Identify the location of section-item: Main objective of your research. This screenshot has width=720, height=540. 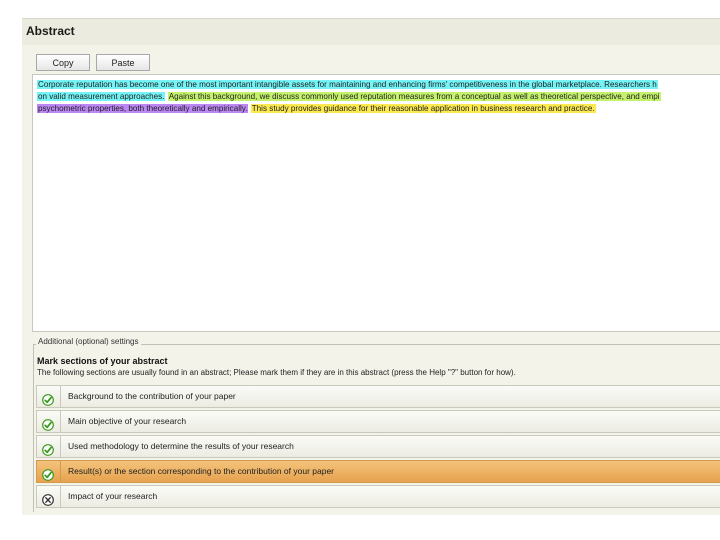
(378, 421).